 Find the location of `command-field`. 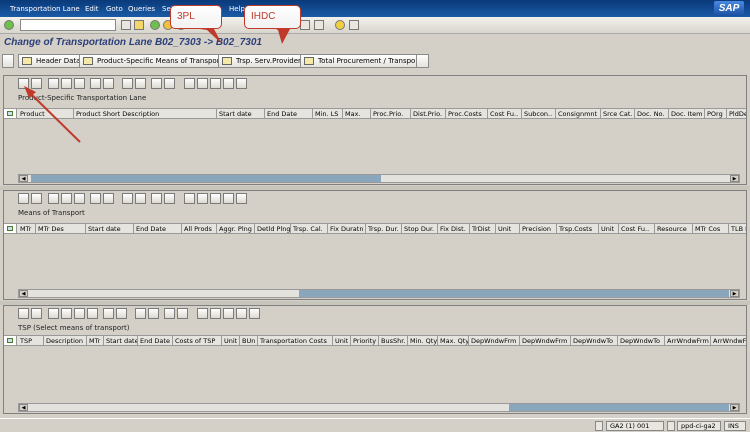

command-field is located at coordinates (68, 25).